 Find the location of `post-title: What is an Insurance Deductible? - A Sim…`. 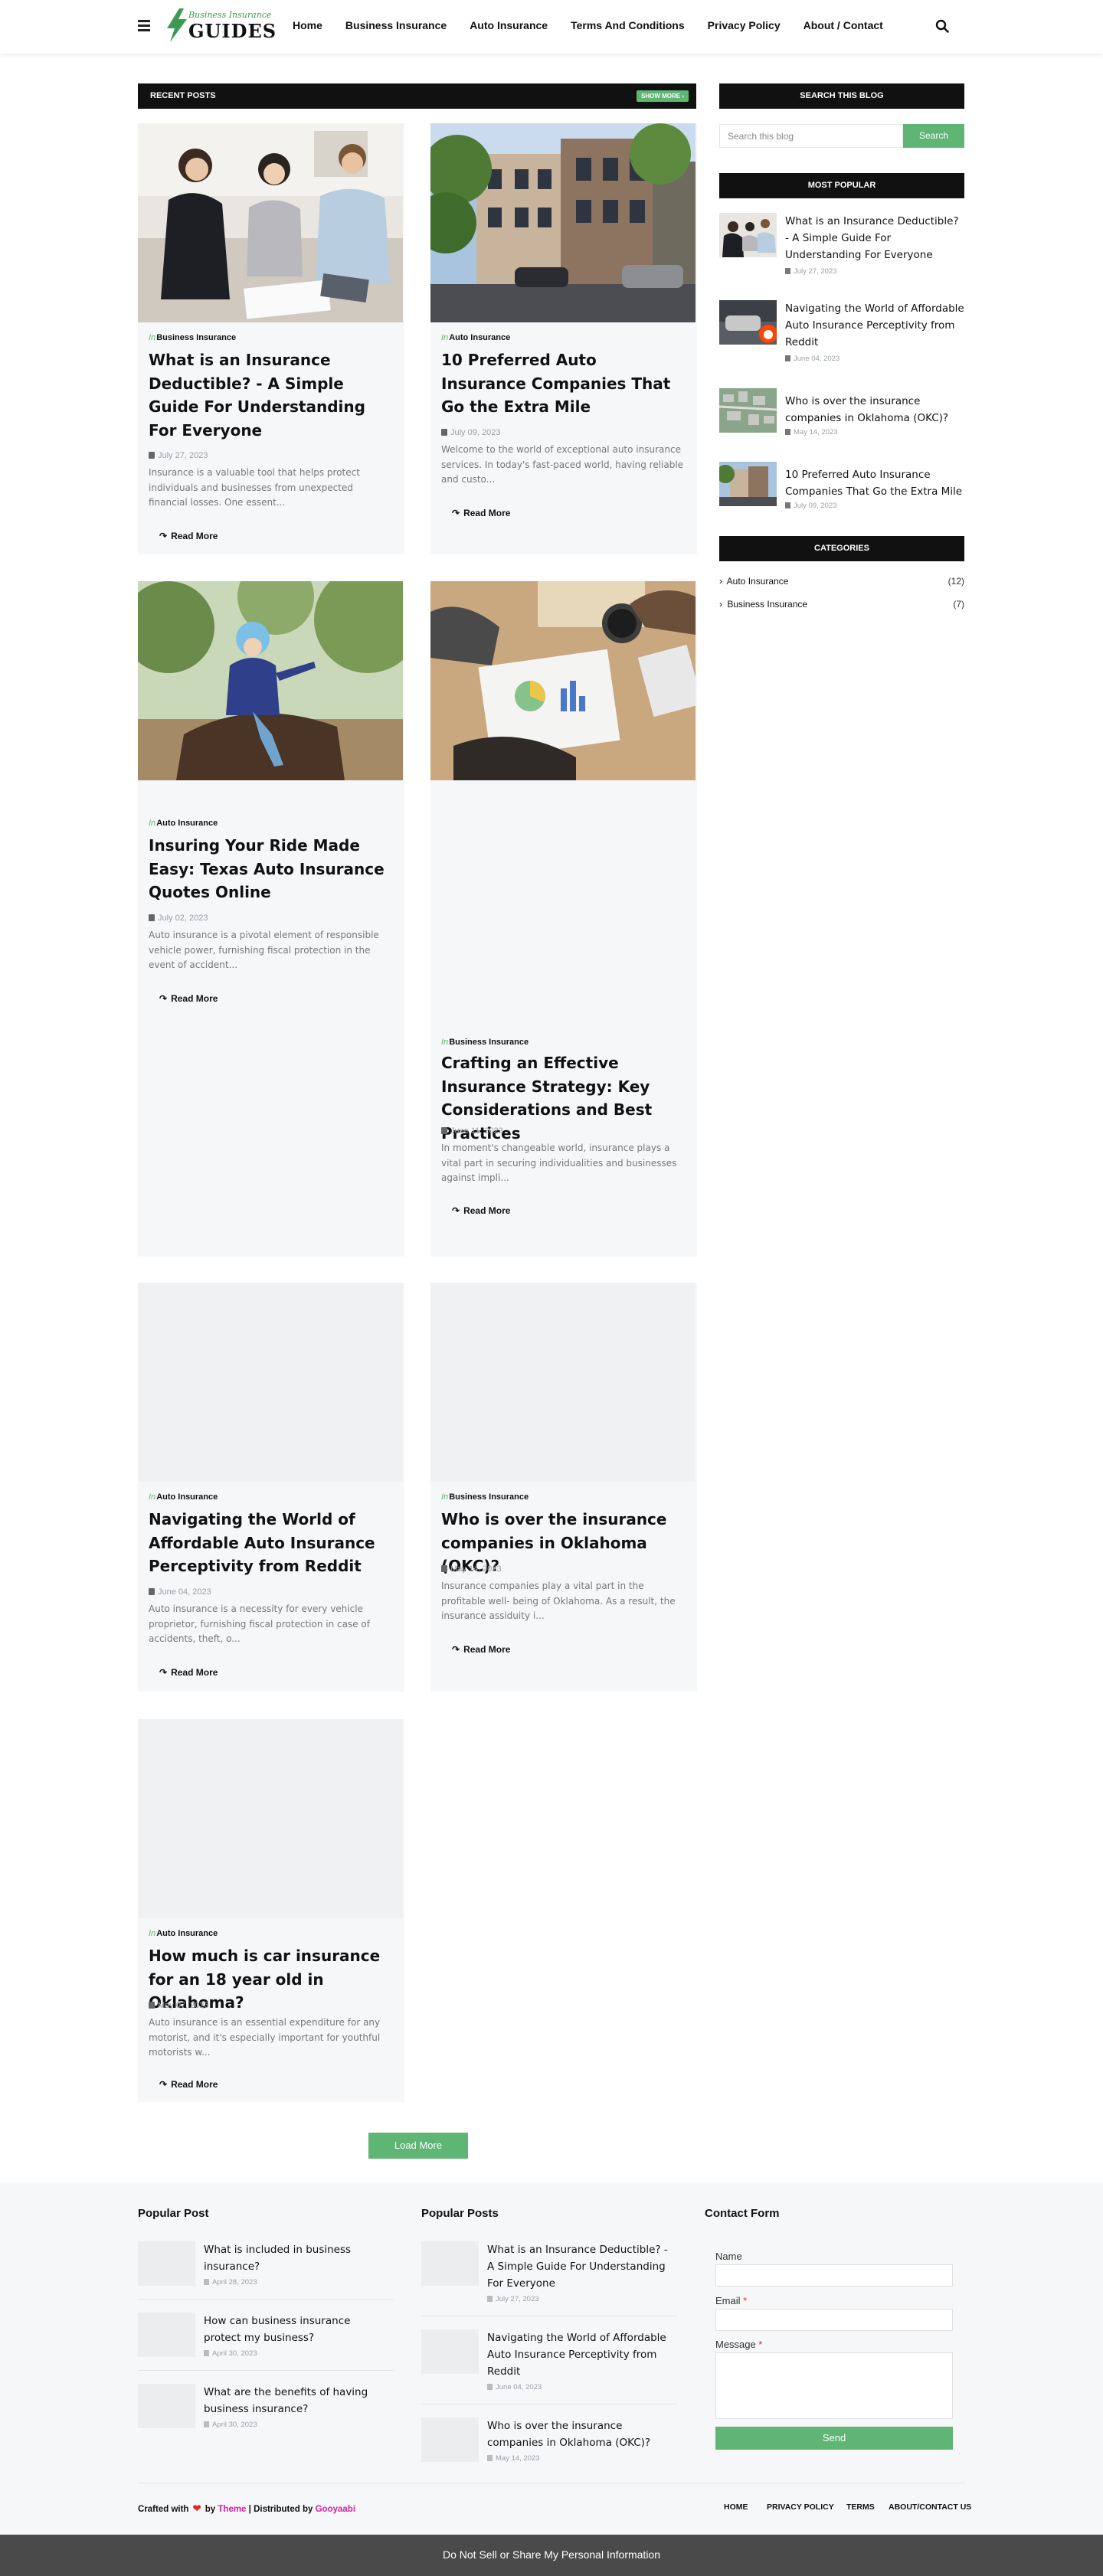

post-title: What is an Insurance Deductible? - A Sim… is located at coordinates (271, 395).